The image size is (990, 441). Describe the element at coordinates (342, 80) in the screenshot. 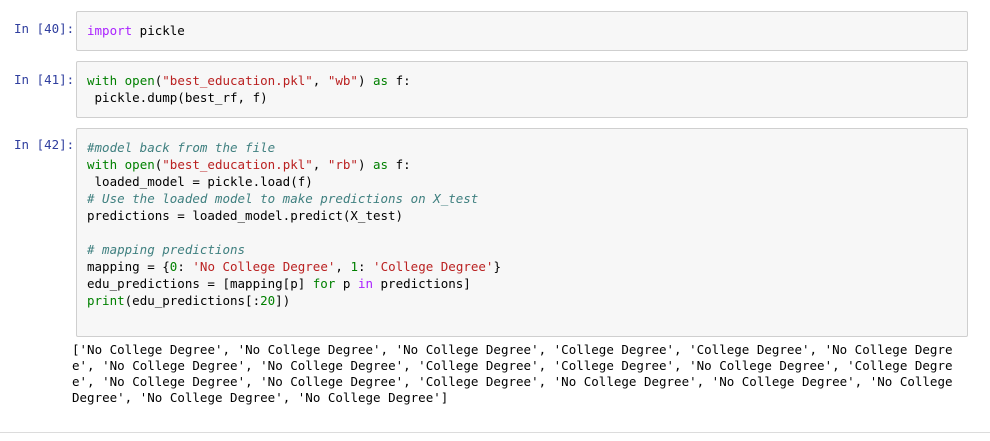

I see `code-token: "wb"` at that location.